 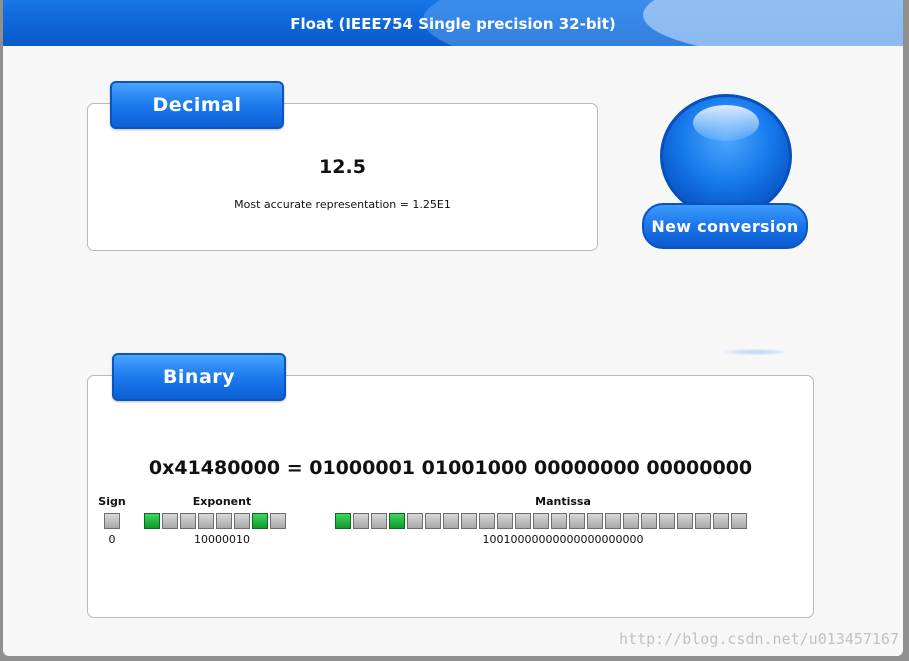 What do you see at coordinates (755, 352) in the screenshot?
I see `decorative-glow` at bounding box center [755, 352].